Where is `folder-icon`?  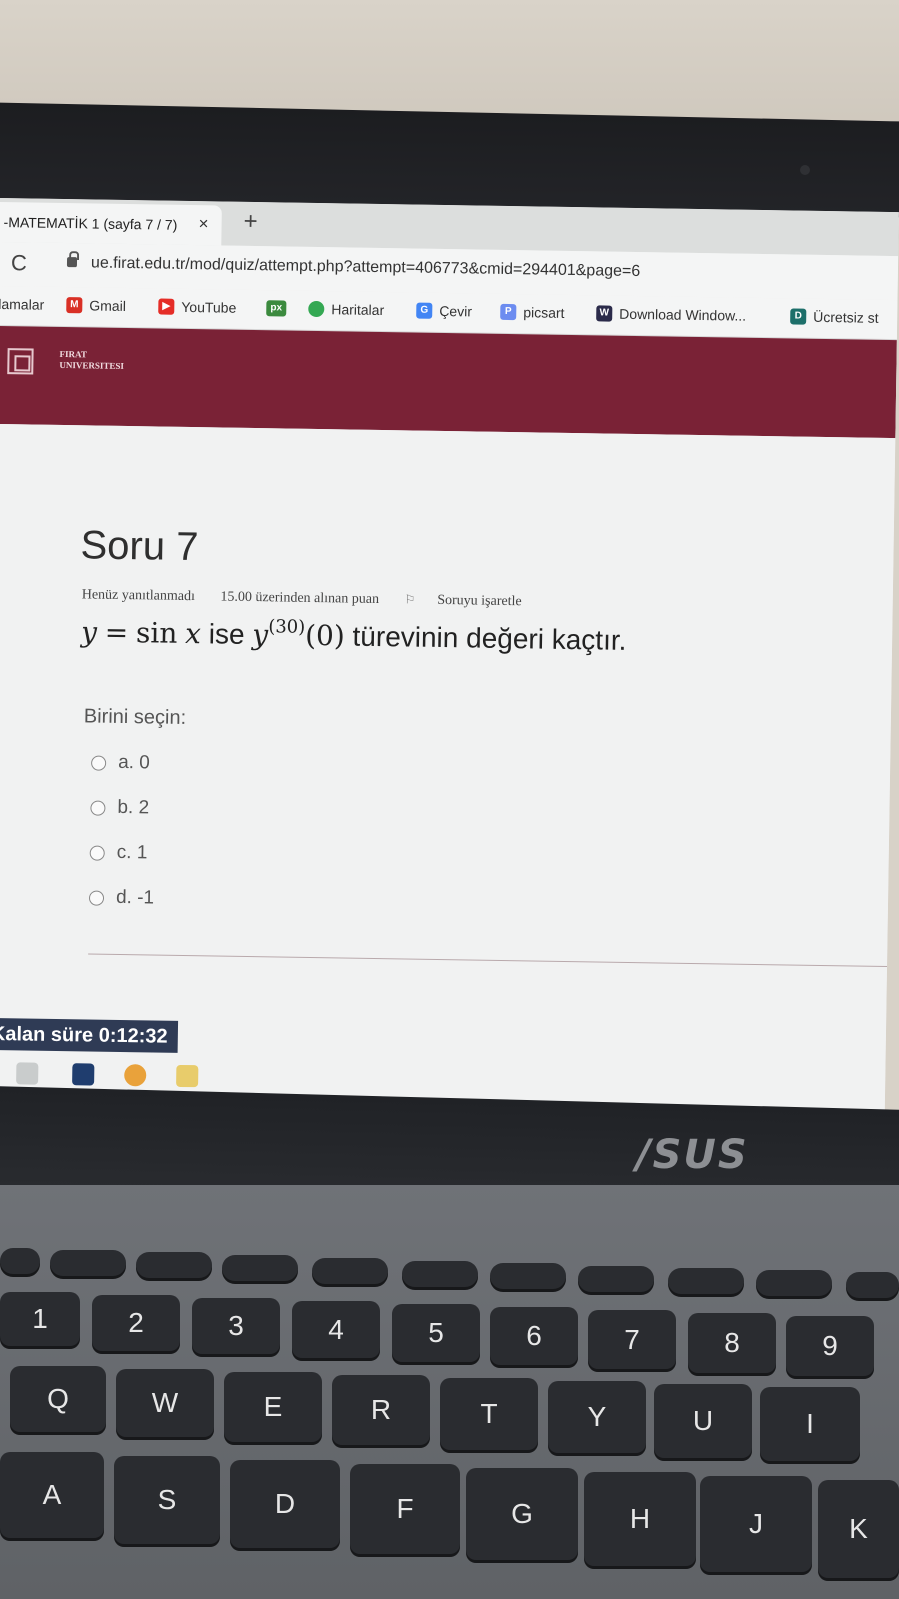
folder-icon is located at coordinates (187, 1076).